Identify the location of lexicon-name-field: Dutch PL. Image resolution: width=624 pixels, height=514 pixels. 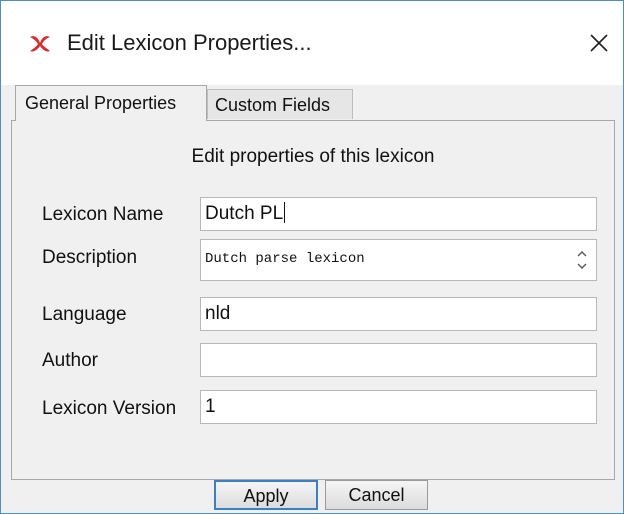
(398, 214).